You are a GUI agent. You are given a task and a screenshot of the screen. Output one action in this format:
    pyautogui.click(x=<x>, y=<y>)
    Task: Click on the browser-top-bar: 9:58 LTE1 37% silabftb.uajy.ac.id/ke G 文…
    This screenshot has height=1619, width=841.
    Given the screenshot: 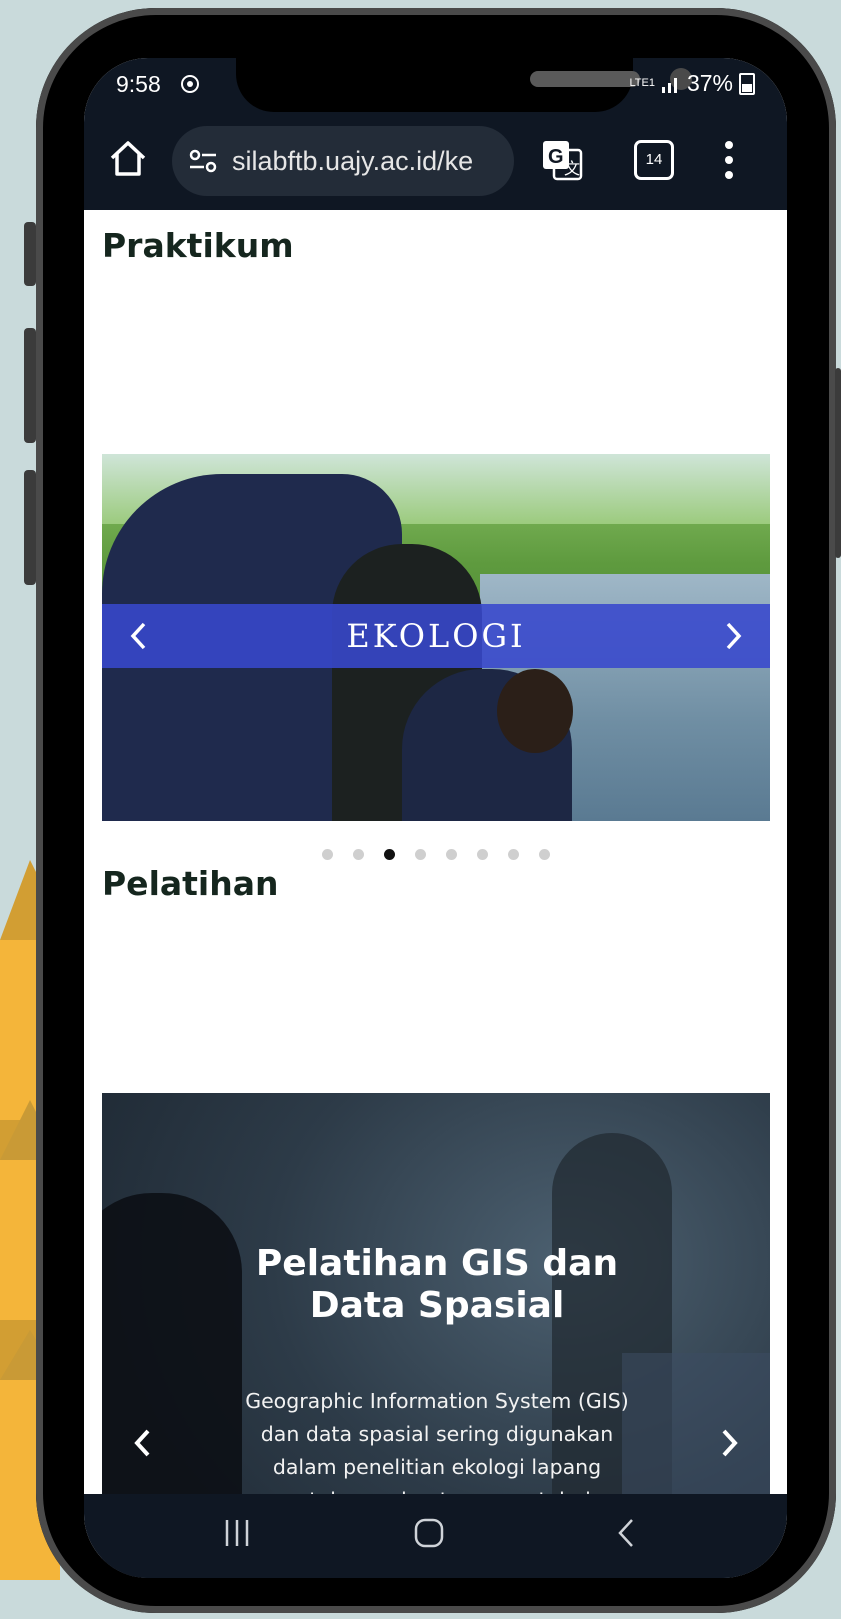 What is the action you would take?
    pyautogui.click(x=435, y=134)
    